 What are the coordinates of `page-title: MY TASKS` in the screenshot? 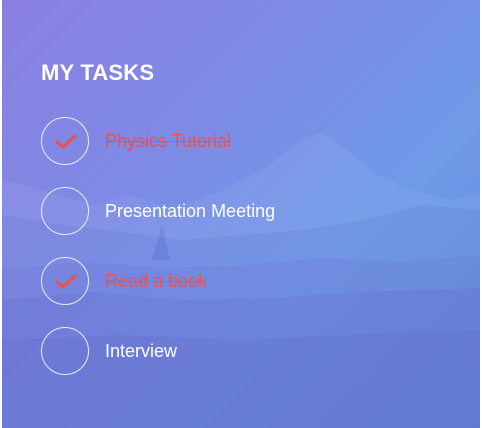 It's located at (98, 72).